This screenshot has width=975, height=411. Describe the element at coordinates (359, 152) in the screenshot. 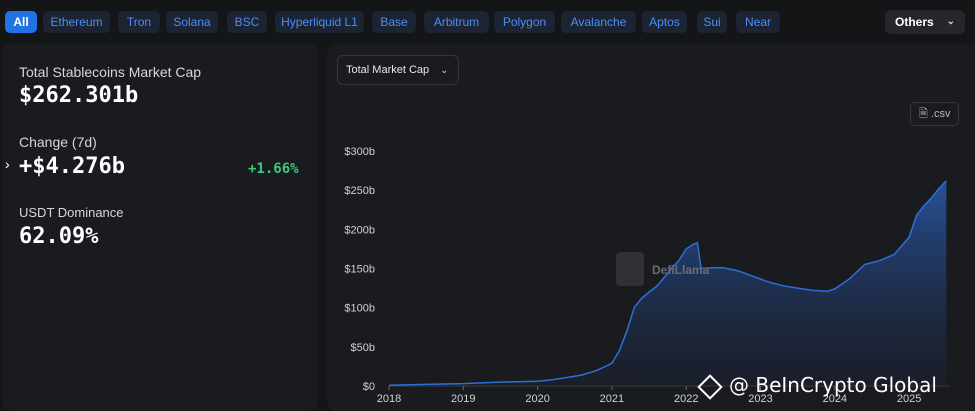

I see `y-tick-label: $300b` at that location.